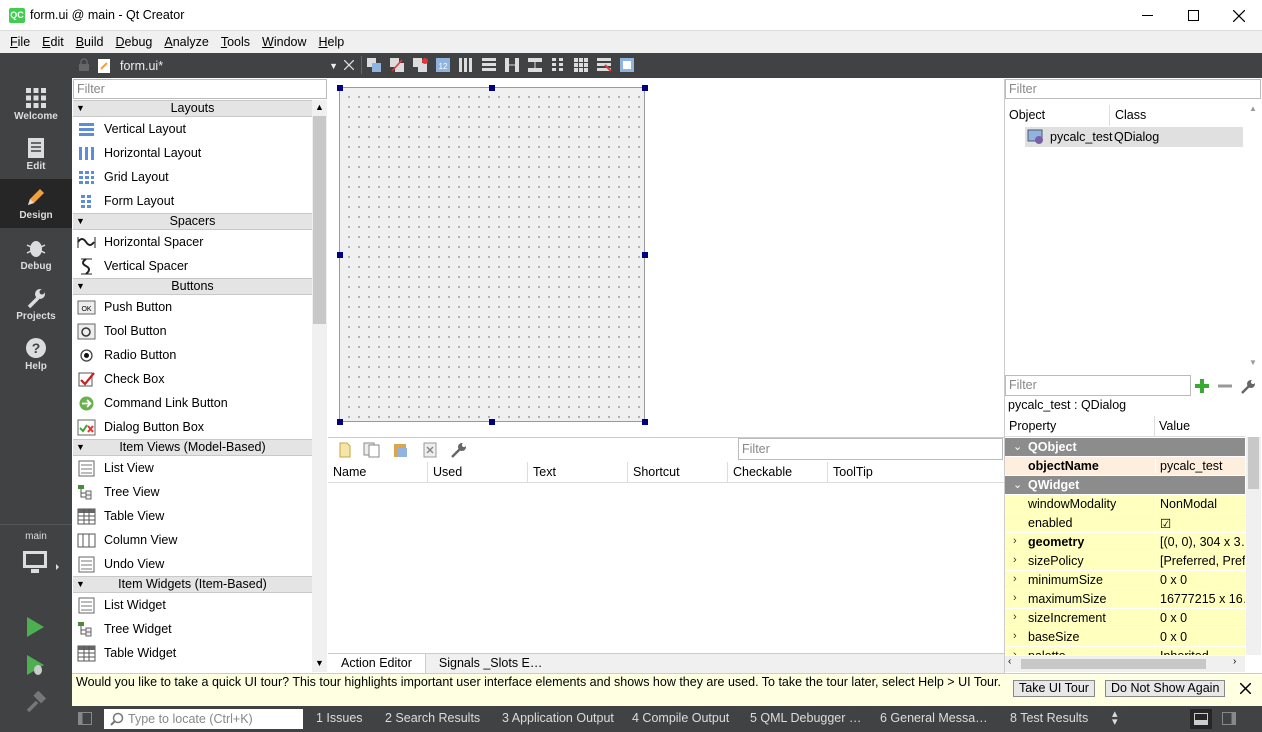  What do you see at coordinates (558, 65) in the screenshot?
I see `layout-form-icon` at bounding box center [558, 65].